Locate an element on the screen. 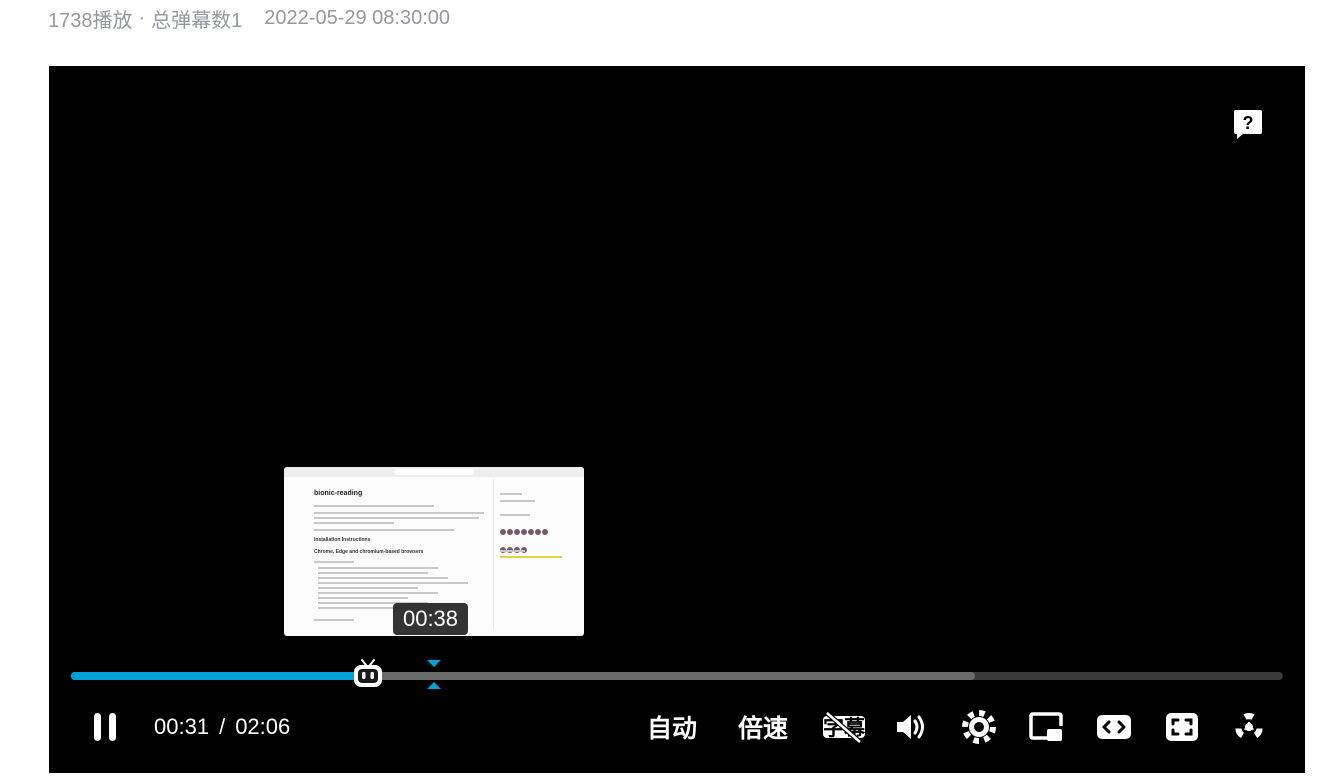 The height and width of the screenshot is (780, 1327). hover-marker-bottom-icon is located at coordinates (434, 685).